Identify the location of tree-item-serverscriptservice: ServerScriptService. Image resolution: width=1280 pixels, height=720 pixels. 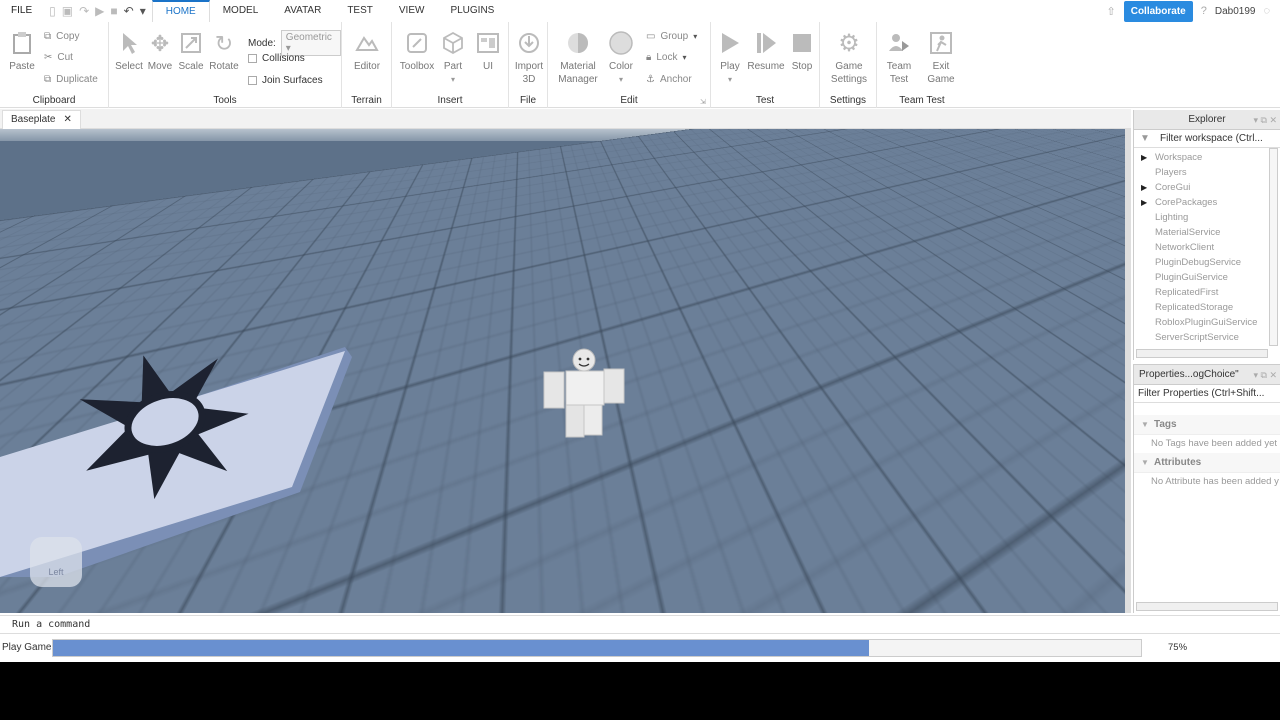
(1207, 337).